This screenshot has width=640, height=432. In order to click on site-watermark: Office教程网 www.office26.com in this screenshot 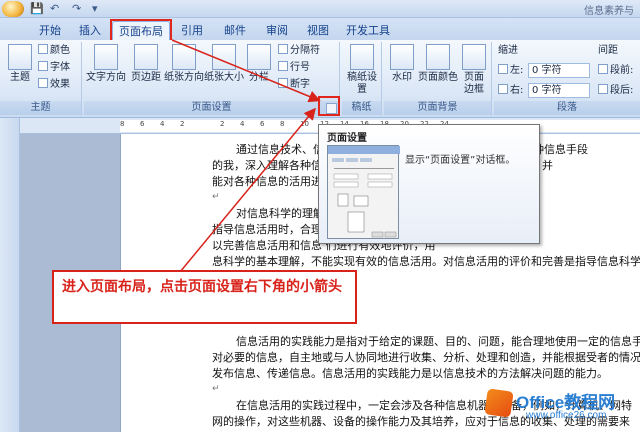, I will do `click(562, 410)`.